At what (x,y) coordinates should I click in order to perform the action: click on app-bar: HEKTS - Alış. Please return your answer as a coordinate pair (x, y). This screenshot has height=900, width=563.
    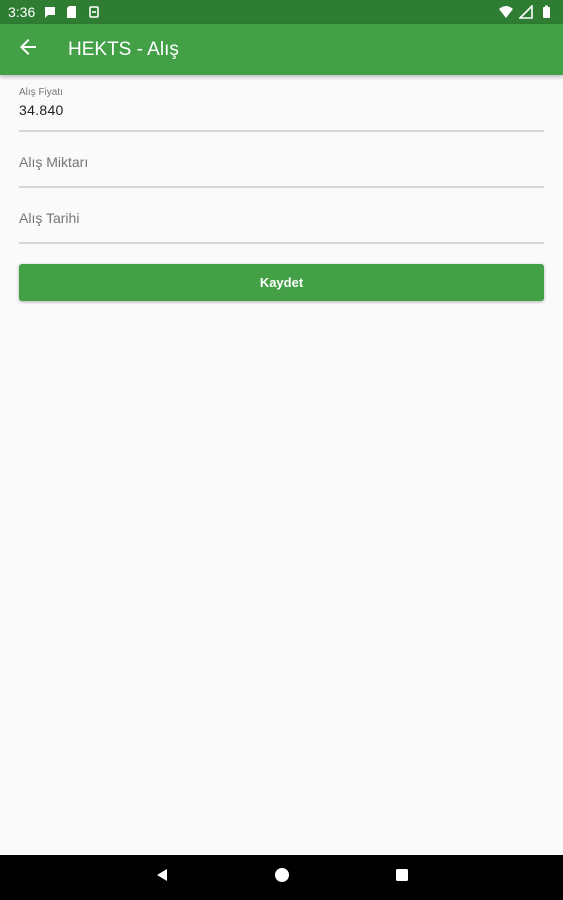
    Looking at the image, I should click on (281, 49).